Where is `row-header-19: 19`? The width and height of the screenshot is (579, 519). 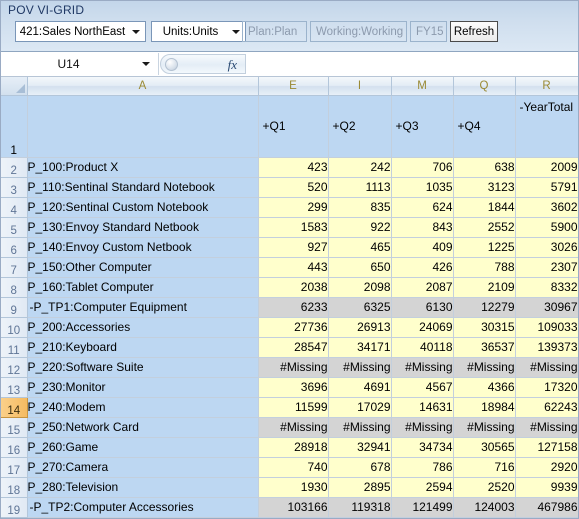 row-header-19: 19 is located at coordinates (14, 507).